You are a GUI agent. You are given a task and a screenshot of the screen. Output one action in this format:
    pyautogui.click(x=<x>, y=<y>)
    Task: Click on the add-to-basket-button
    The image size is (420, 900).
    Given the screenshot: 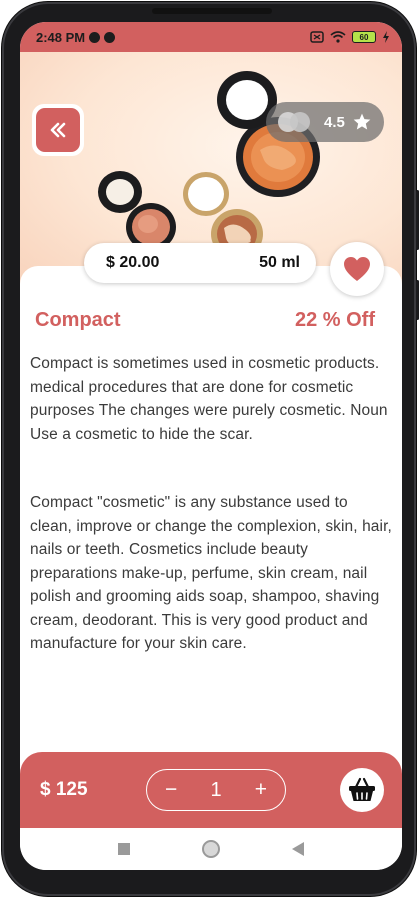 What is the action you would take?
    pyautogui.click(x=362, y=790)
    